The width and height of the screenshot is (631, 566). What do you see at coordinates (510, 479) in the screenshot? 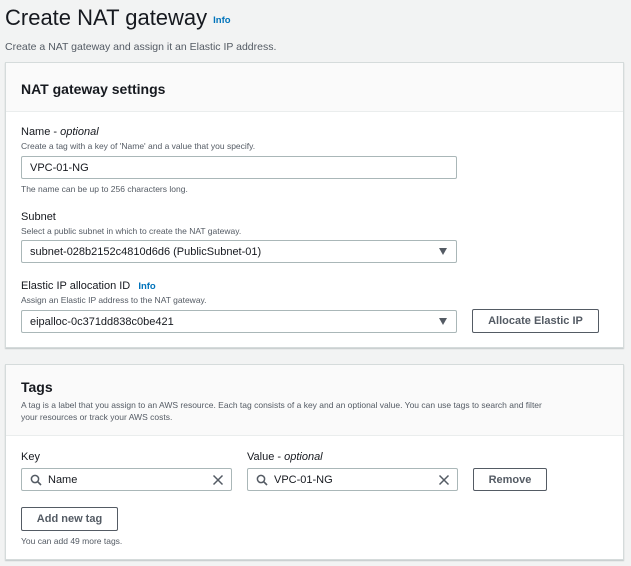
I see `remove-tag-button: Remove` at bounding box center [510, 479].